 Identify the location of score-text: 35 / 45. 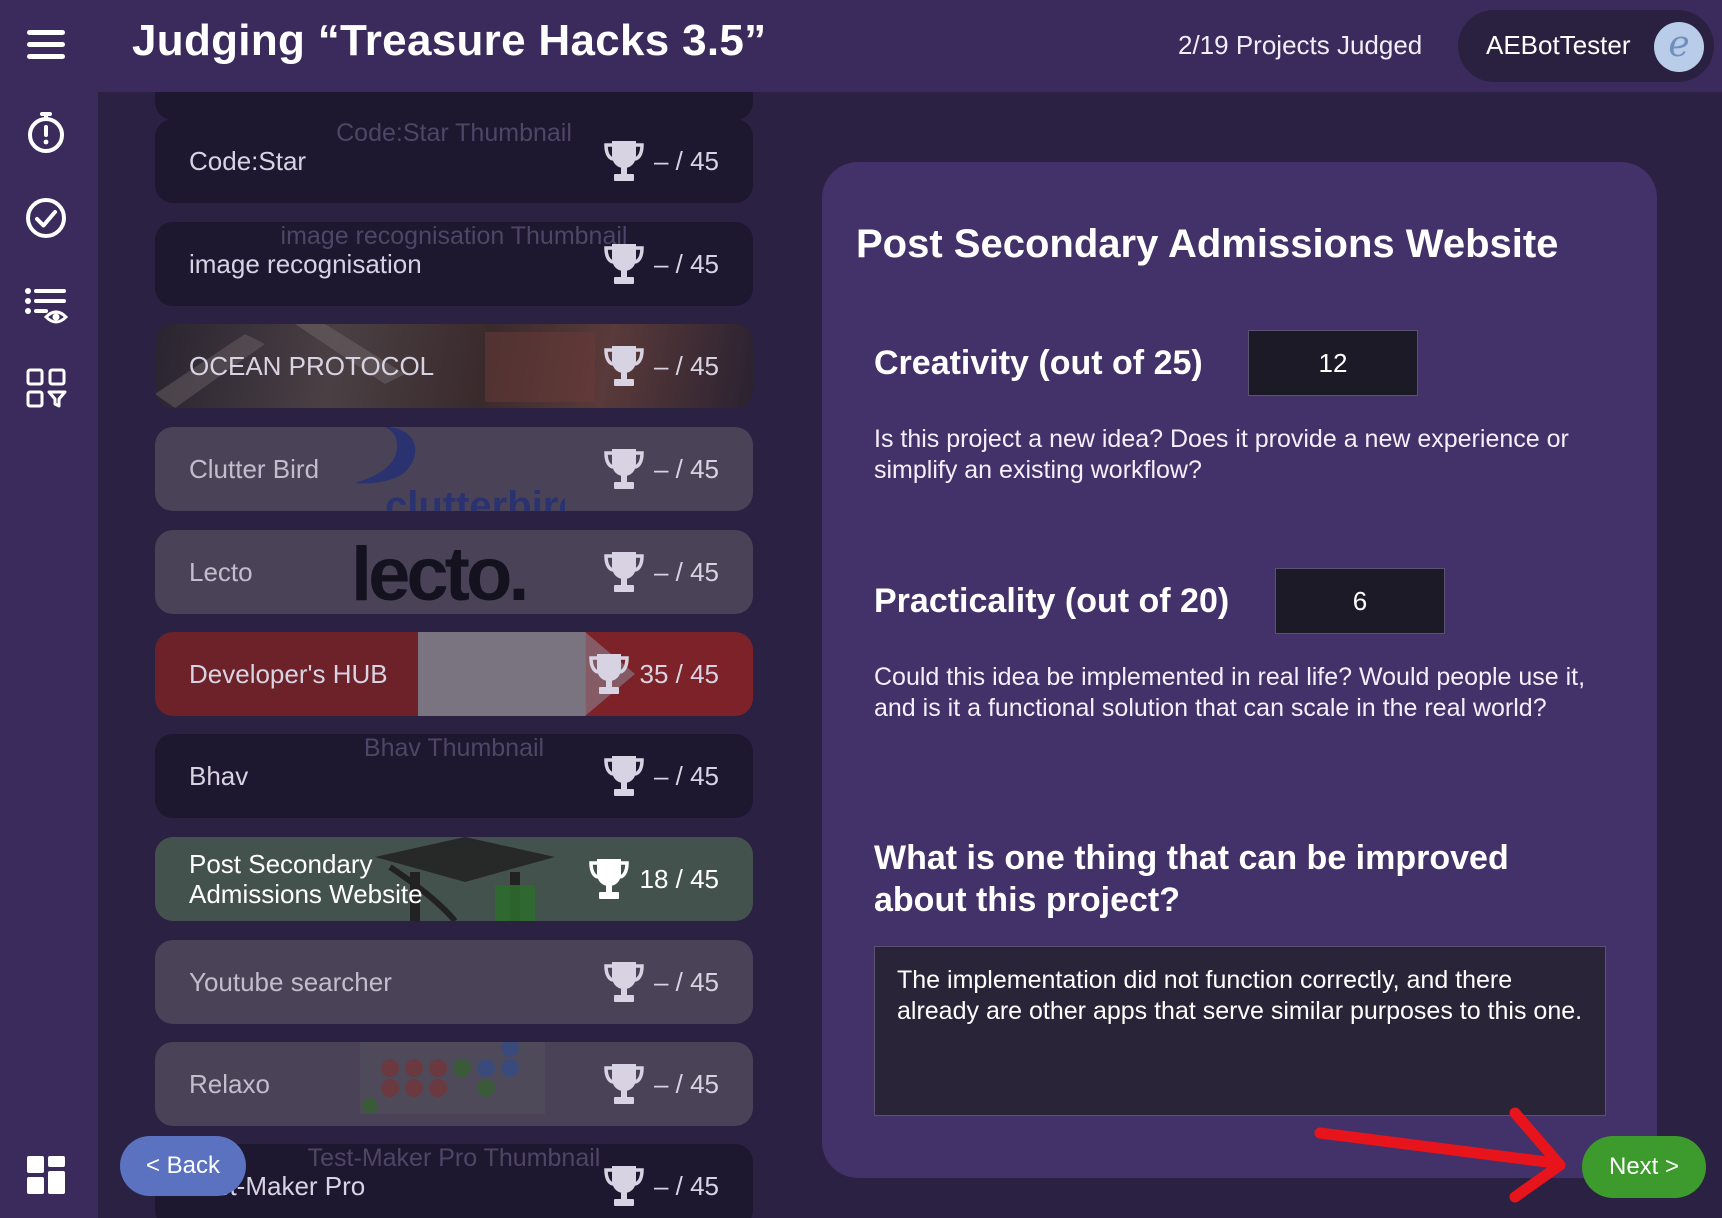
(679, 673).